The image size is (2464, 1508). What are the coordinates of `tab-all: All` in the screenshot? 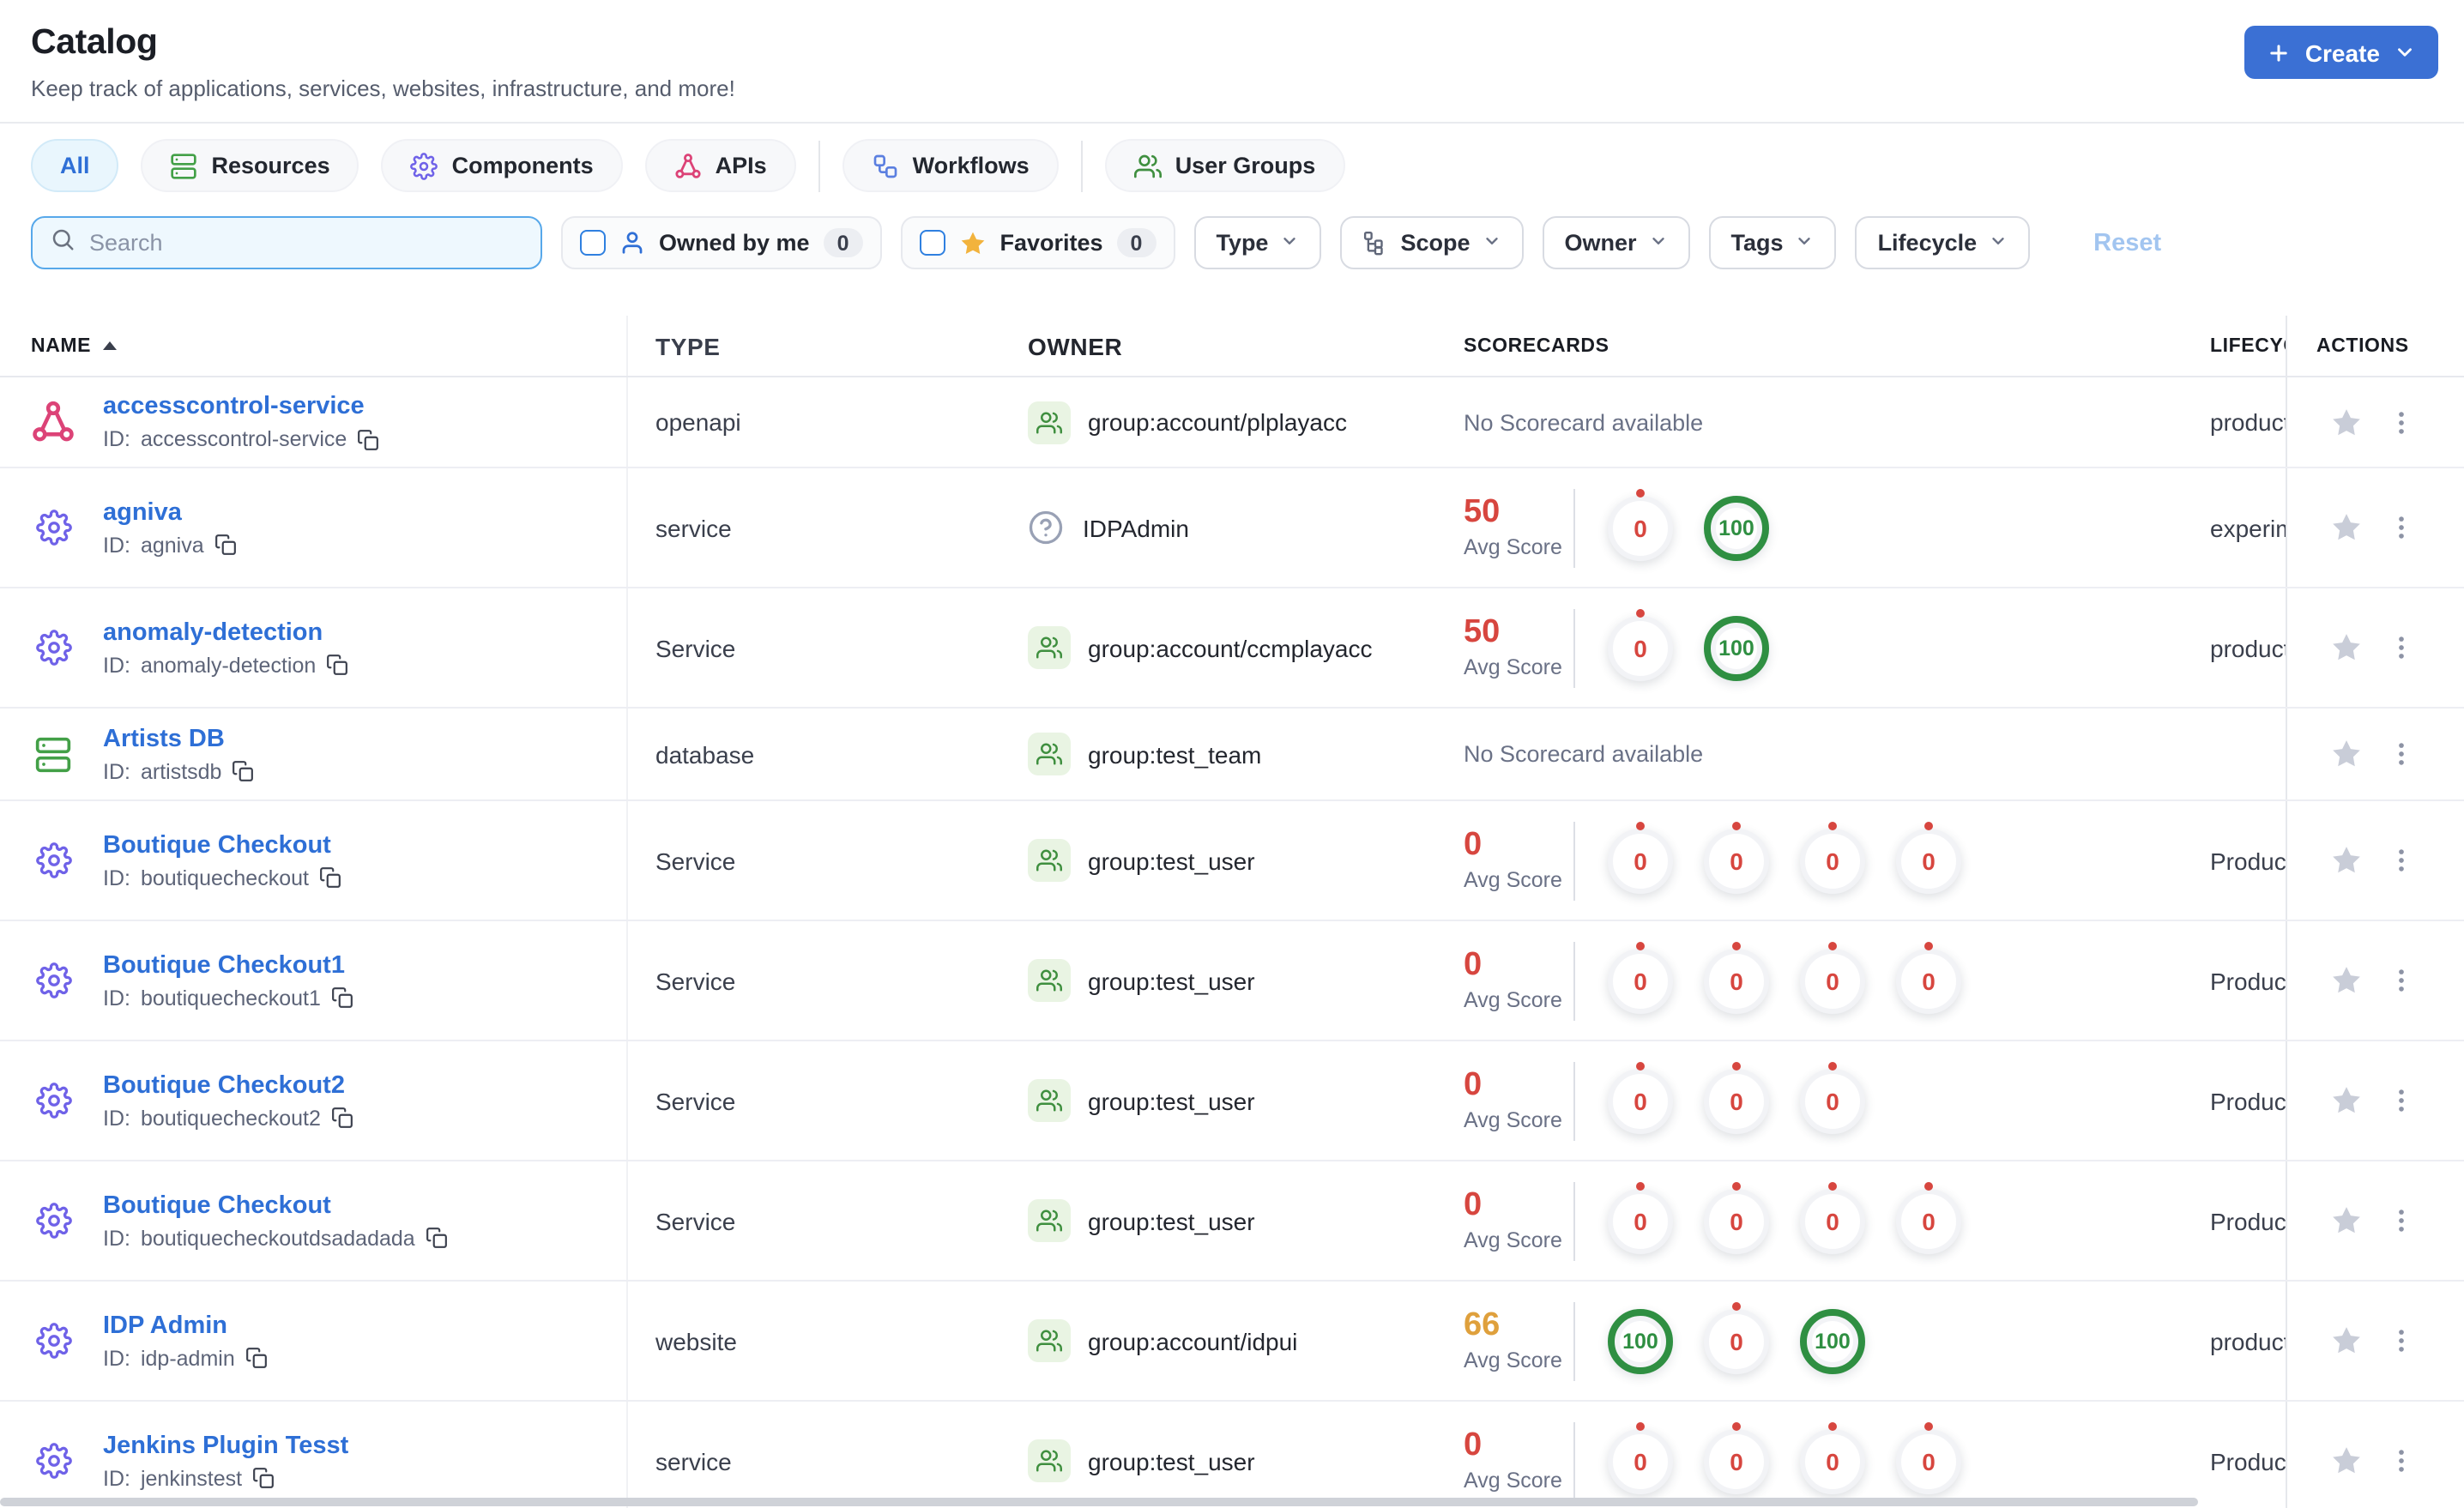 It's located at (75, 165).